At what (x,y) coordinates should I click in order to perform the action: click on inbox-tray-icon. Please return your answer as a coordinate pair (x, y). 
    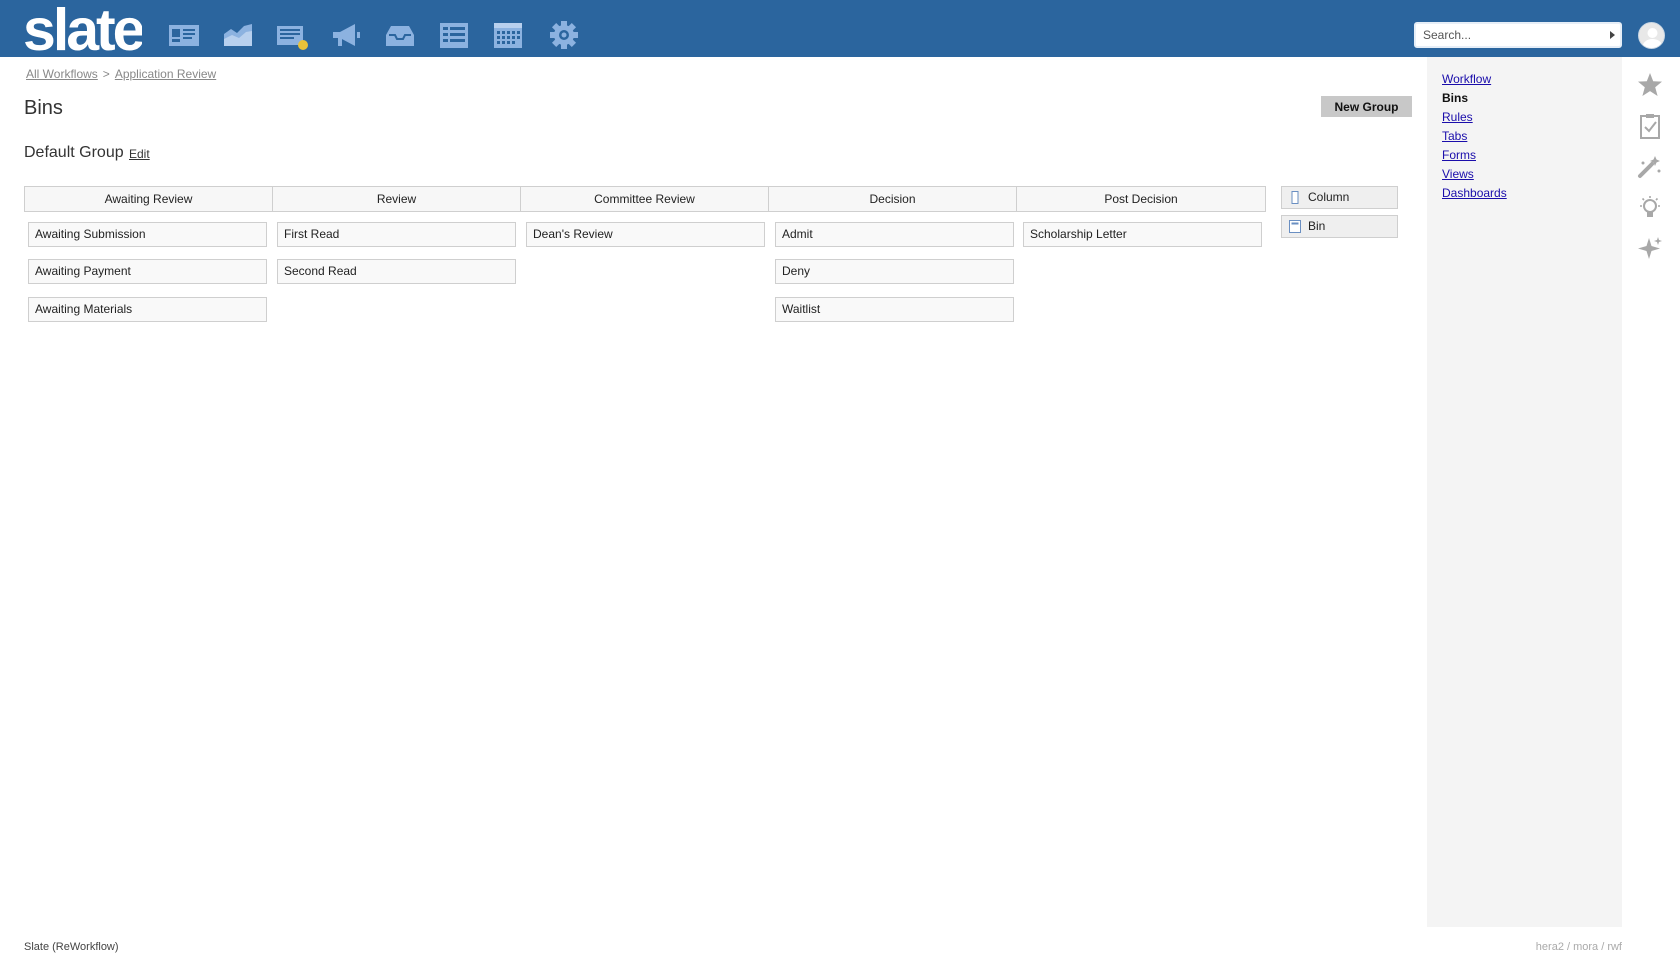
    Looking at the image, I should click on (400, 35).